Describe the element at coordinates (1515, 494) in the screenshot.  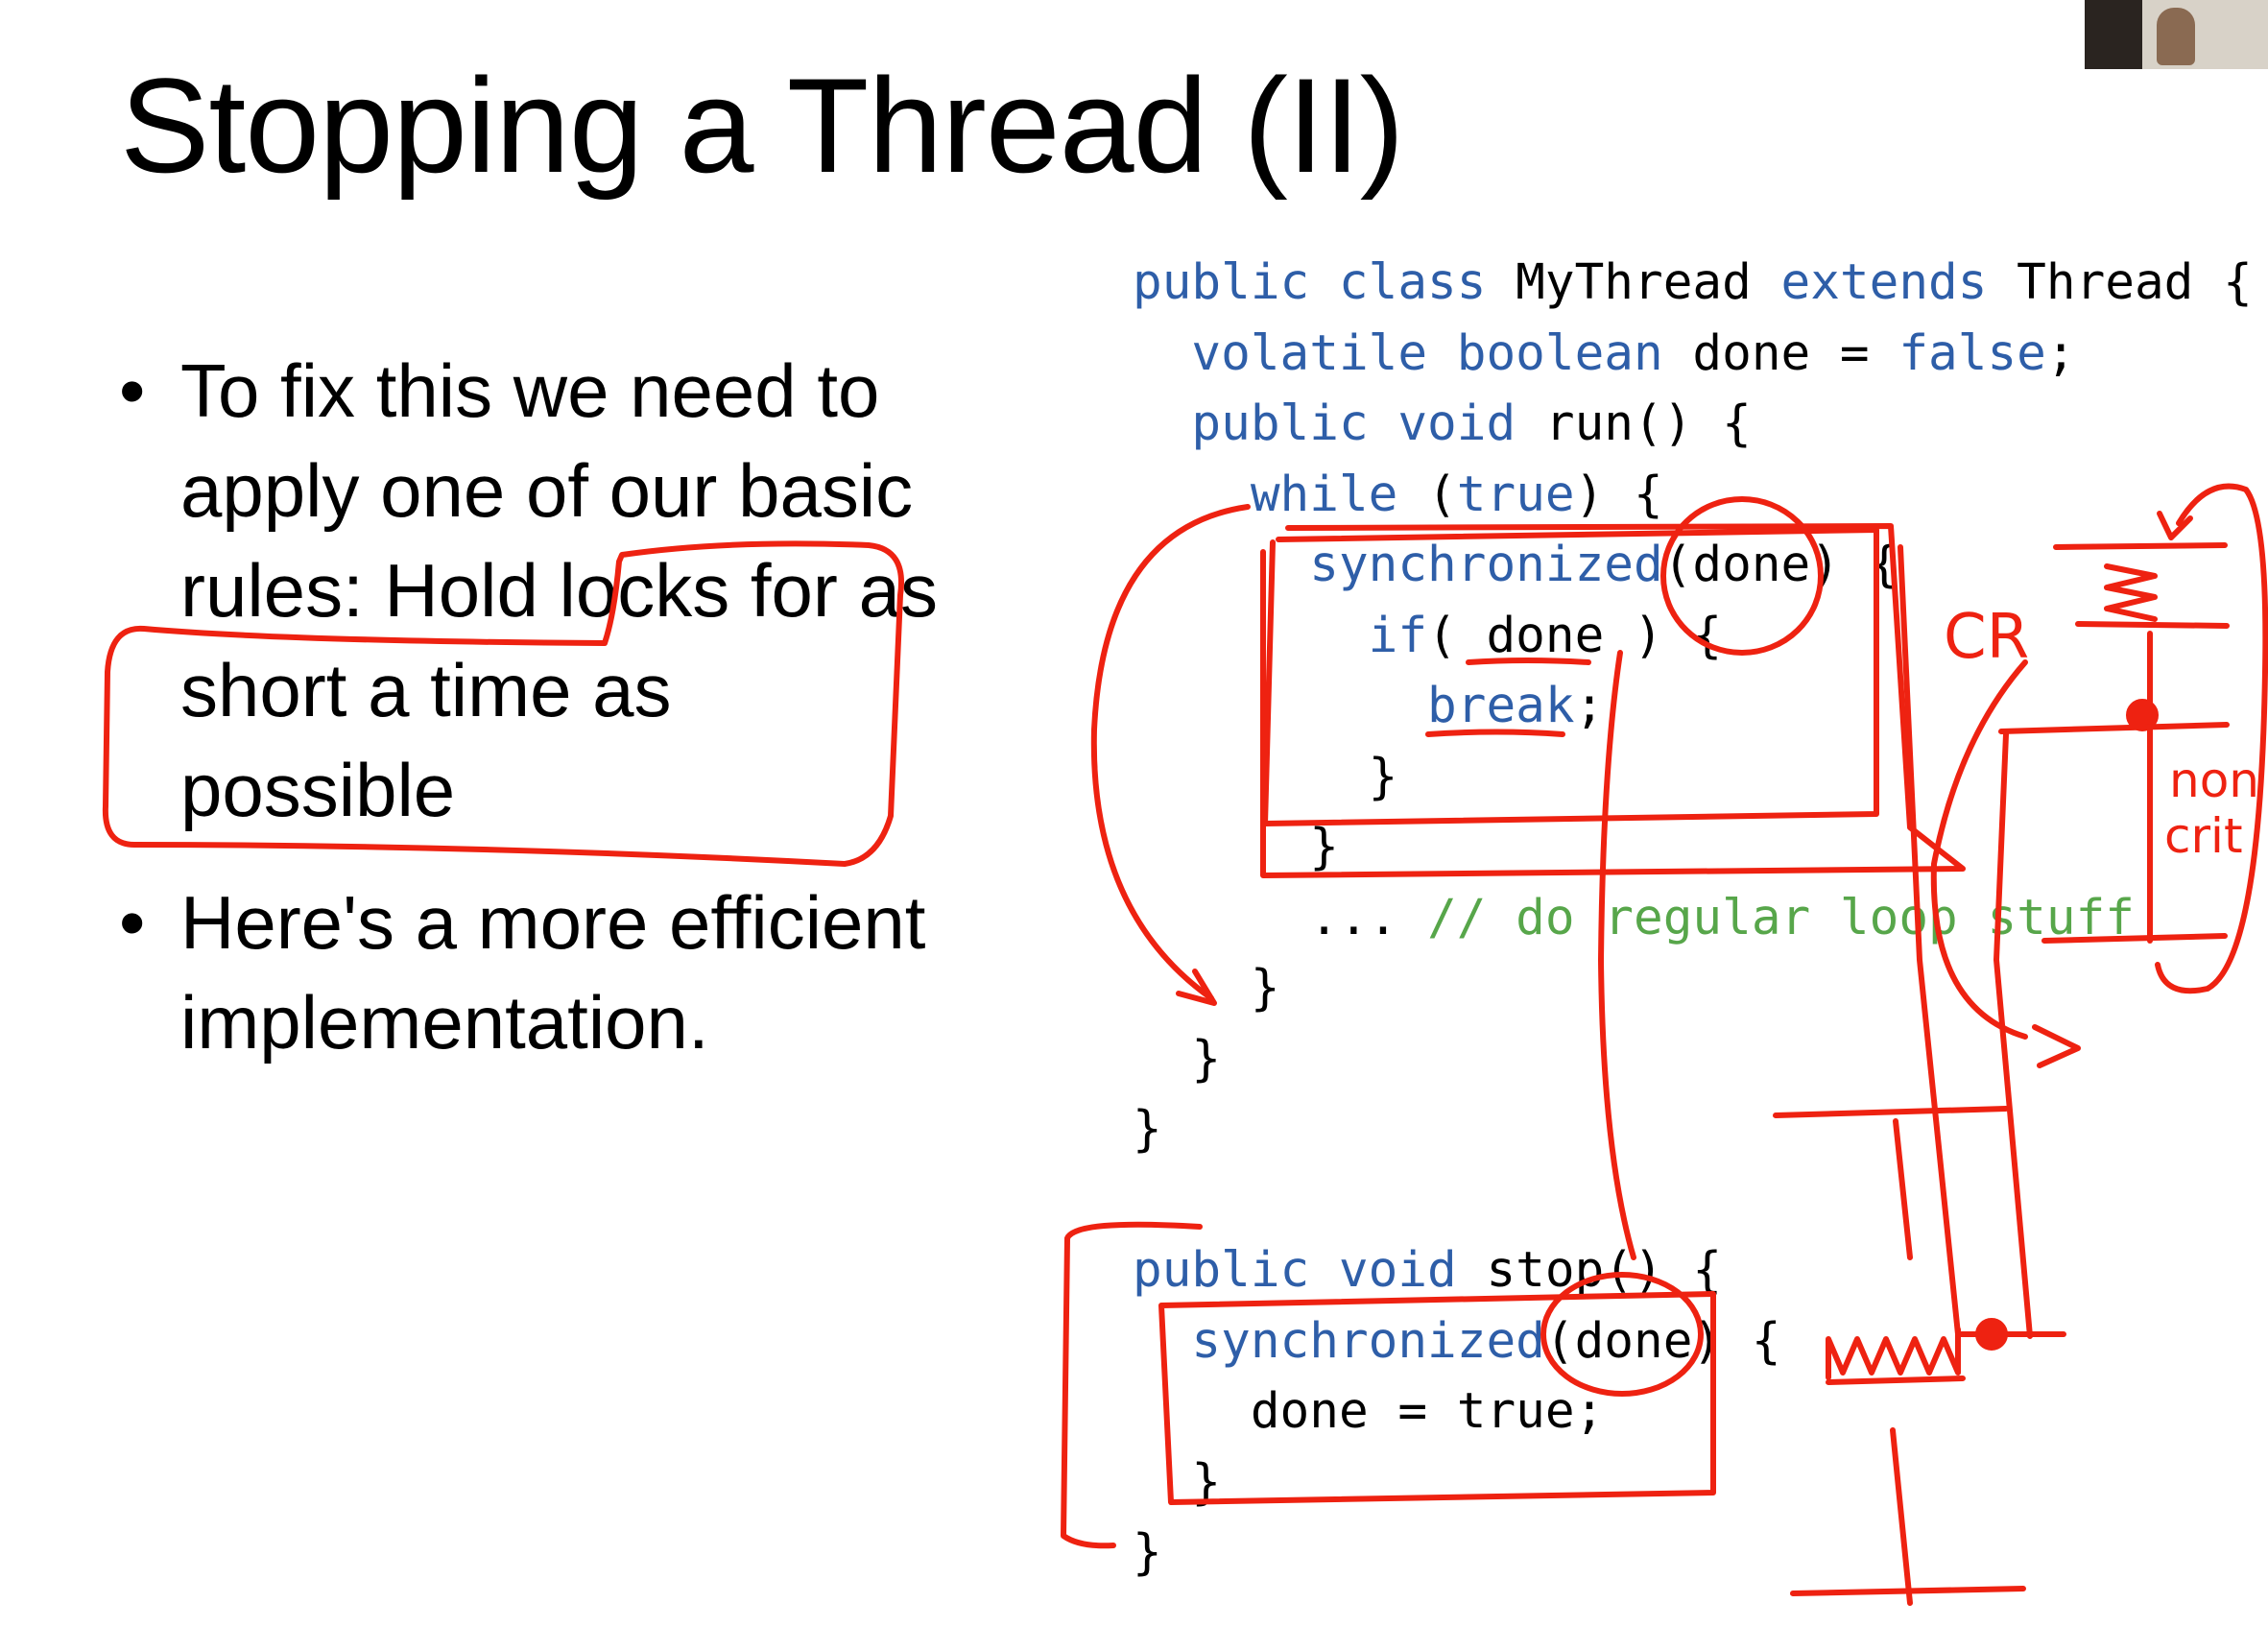
I see `code-keyword: true` at that location.